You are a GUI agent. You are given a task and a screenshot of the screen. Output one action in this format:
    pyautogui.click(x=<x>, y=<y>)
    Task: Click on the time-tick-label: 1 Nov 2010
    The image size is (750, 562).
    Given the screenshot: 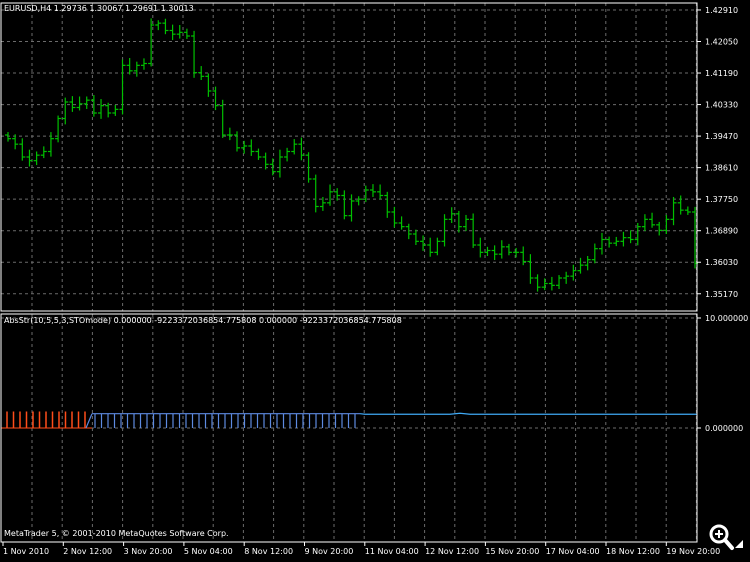 What is the action you would take?
    pyautogui.click(x=26, y=551)
    